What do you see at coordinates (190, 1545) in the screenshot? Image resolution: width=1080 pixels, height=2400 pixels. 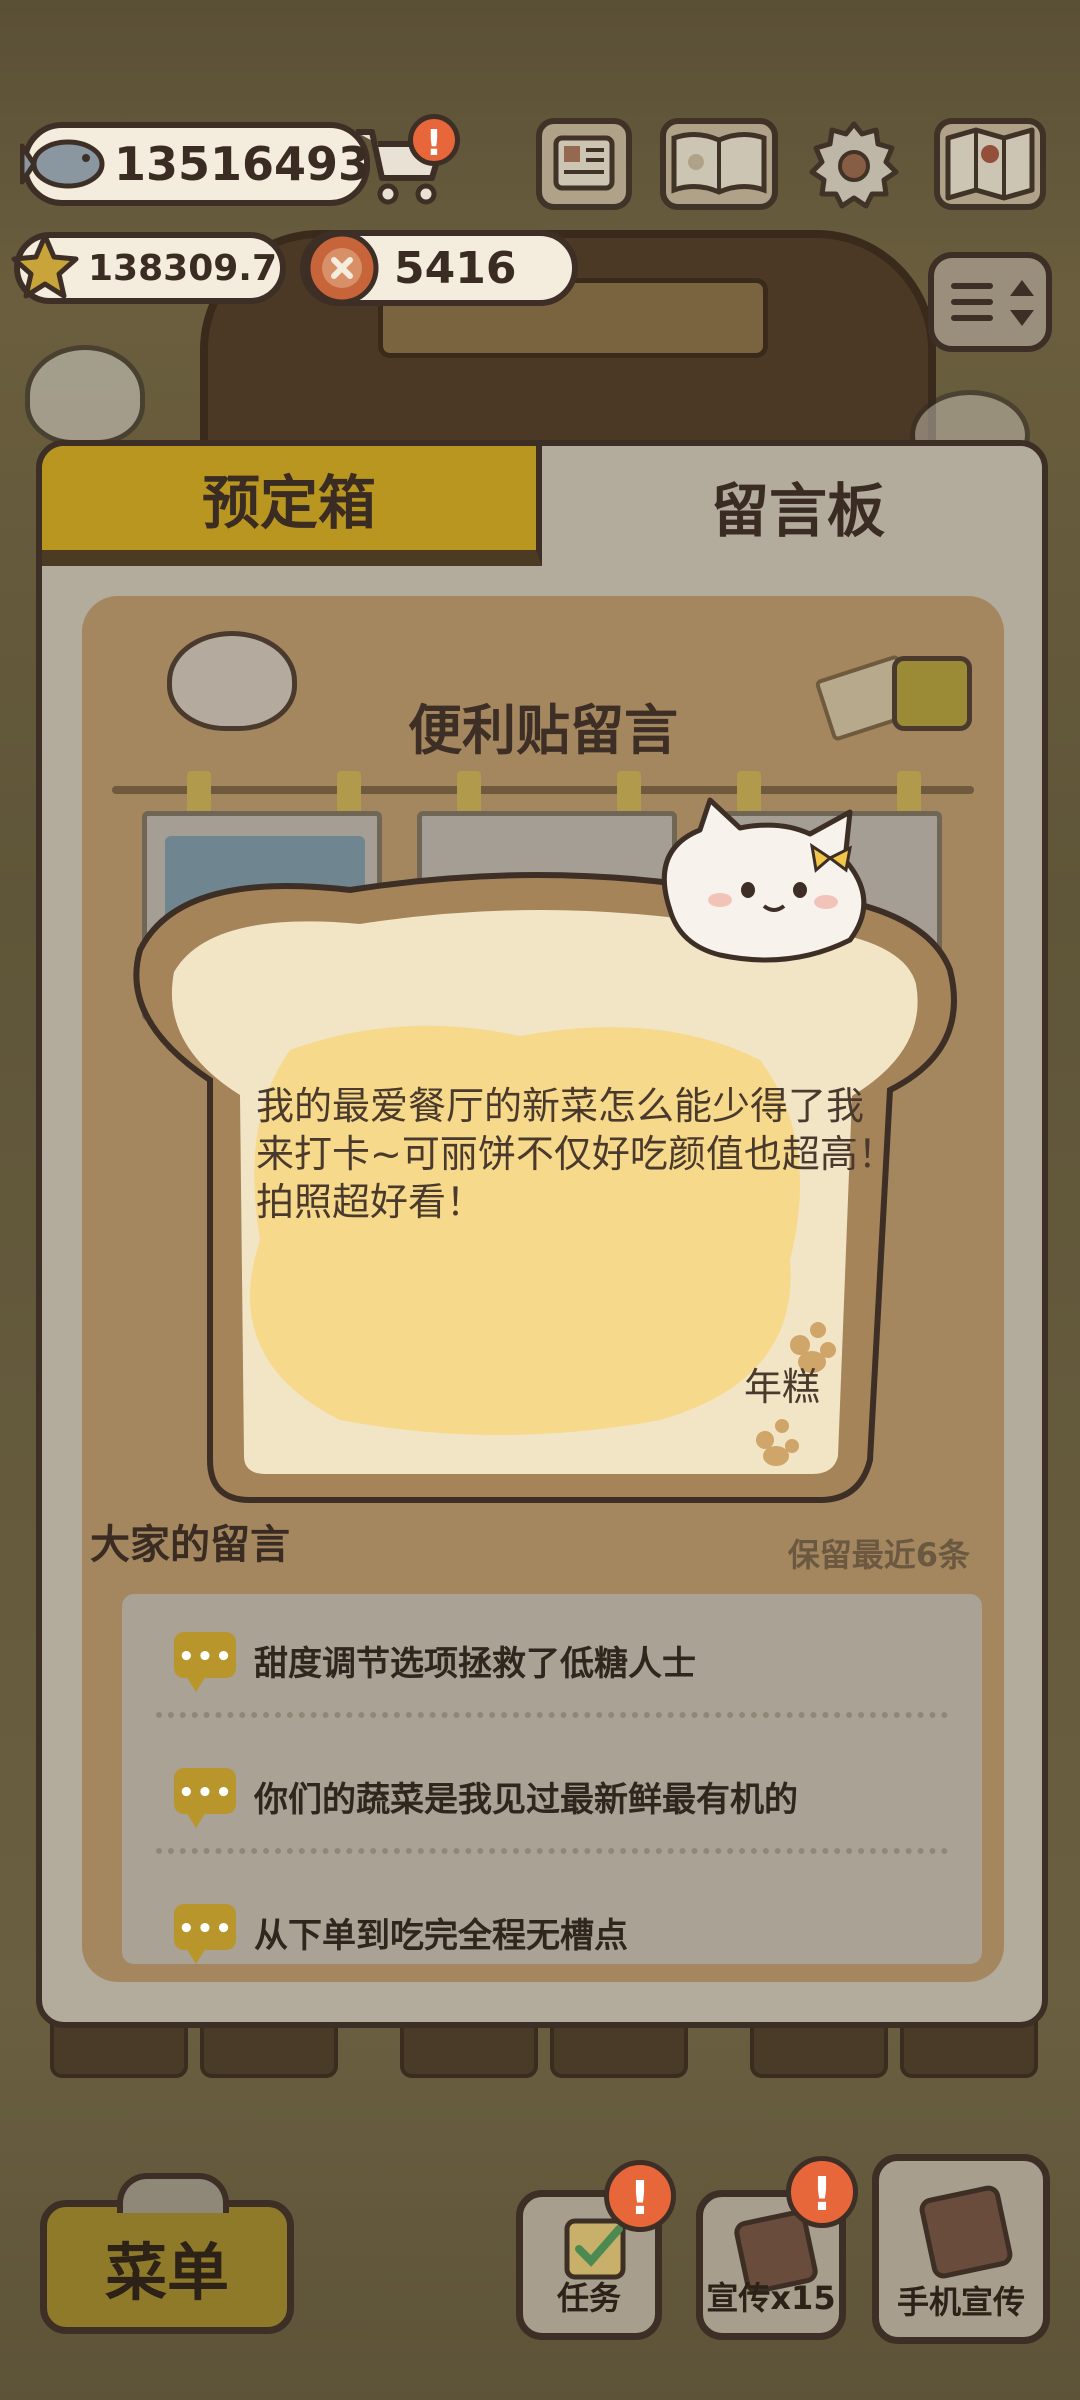 I see `comments-title: 大家的留言` at bounding box center [190, 1545].